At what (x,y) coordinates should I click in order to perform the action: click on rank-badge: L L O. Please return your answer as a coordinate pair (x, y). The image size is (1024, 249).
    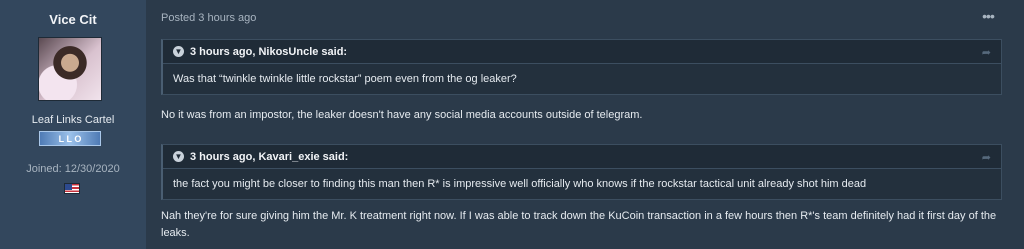
    Looking at the image, I should click on (70, 138).